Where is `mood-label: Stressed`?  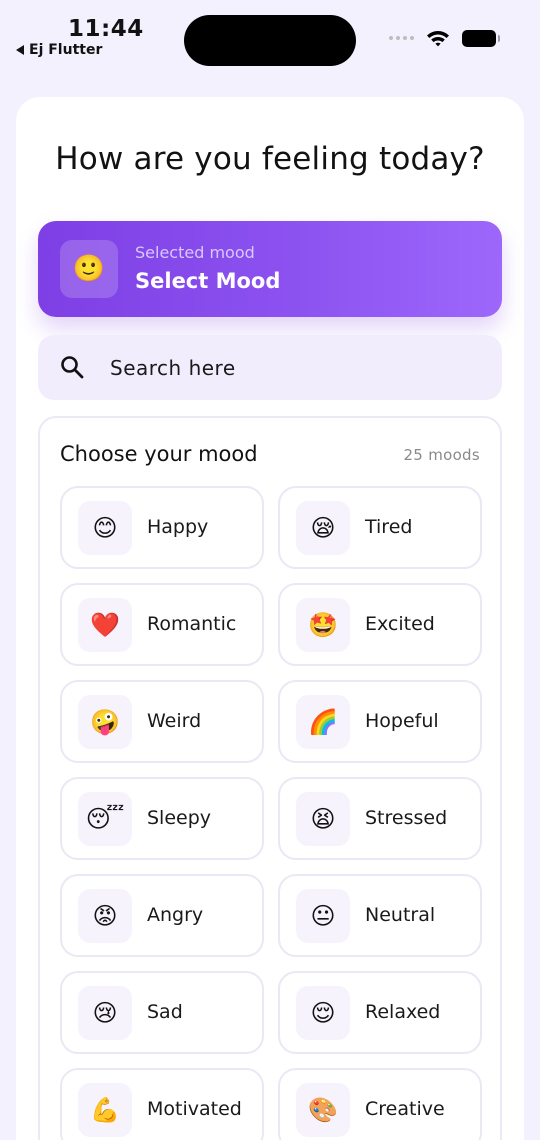
mood-label: Stressed is located at coordinates (406, 818).